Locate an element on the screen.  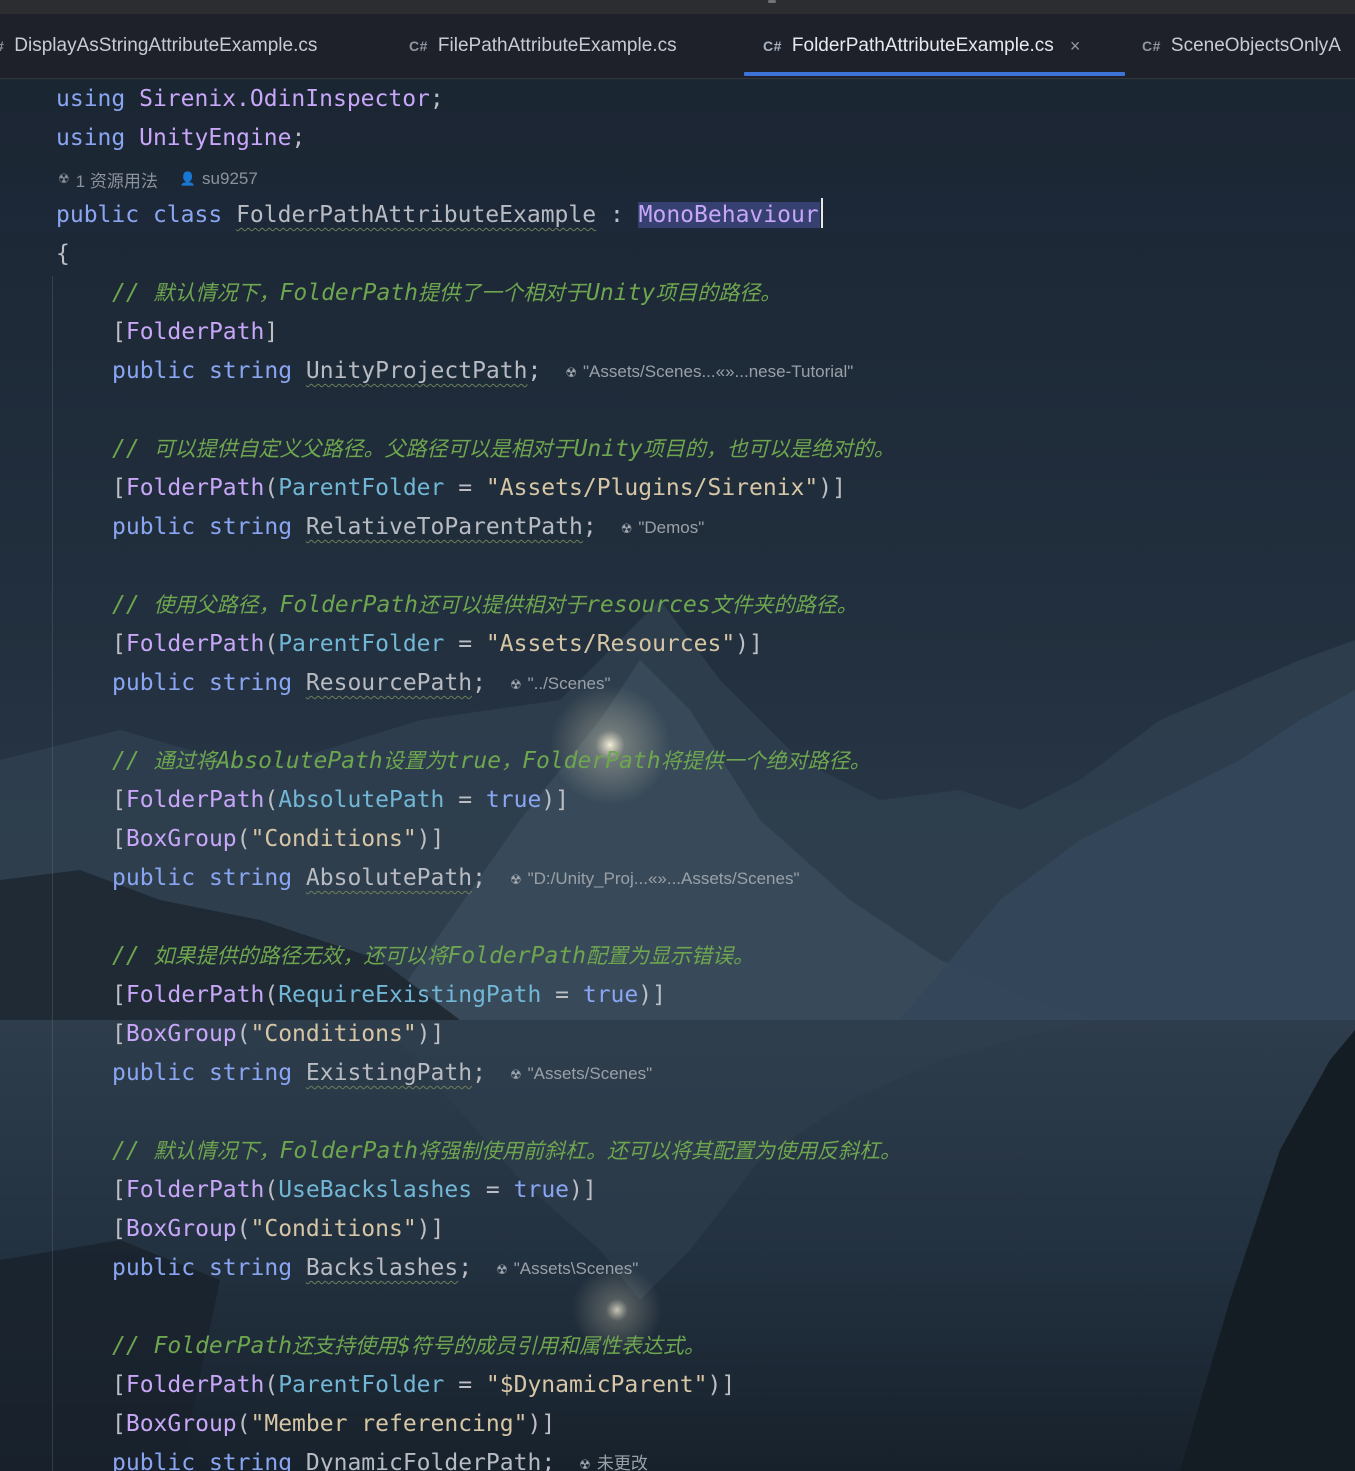
tab-scene-objects-only: C# SceneObjectsOnlyA is located at coordinates (1241, 46).